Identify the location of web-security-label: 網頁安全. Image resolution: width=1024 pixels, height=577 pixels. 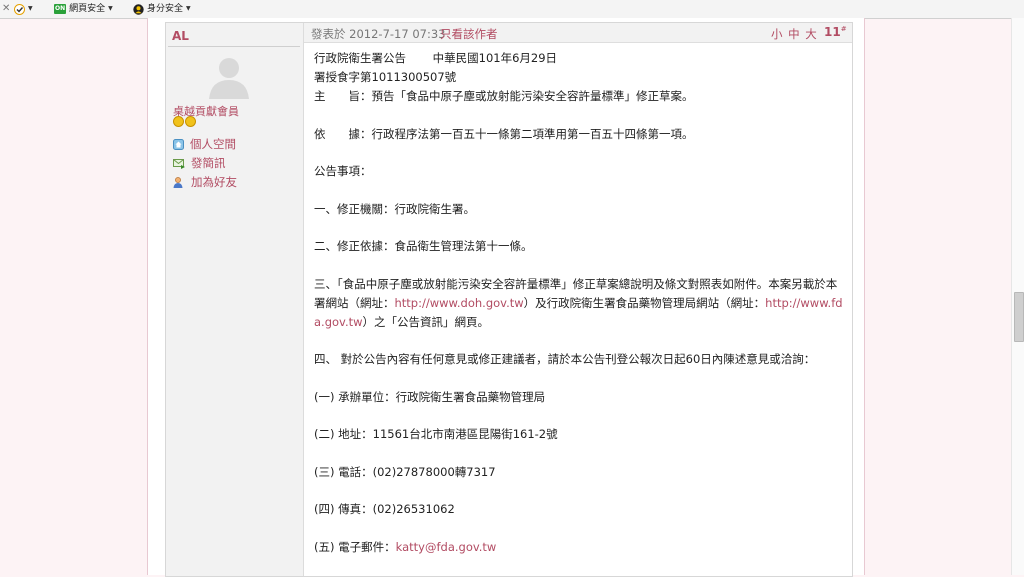
(87, 9).